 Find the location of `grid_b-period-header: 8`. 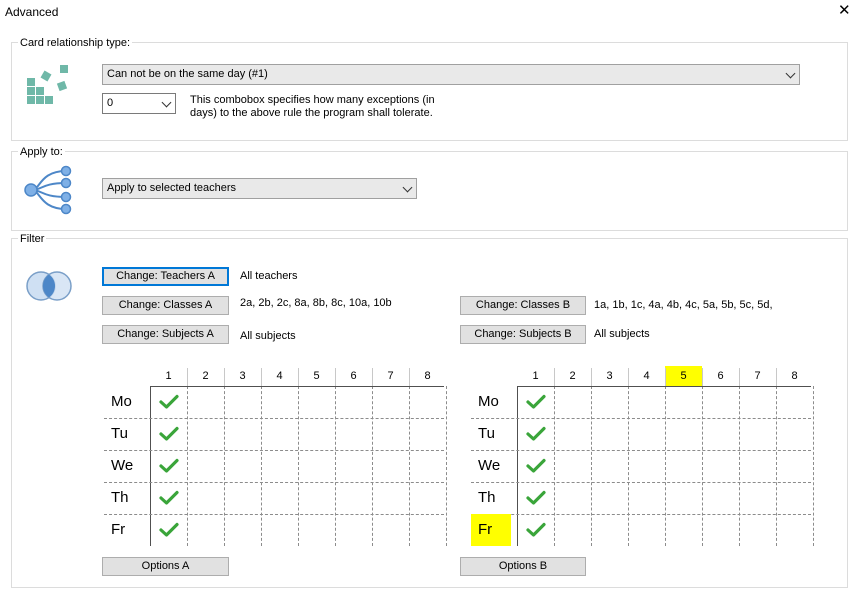

grid_b-period-header: 8 is located at coordinates (794, 376).